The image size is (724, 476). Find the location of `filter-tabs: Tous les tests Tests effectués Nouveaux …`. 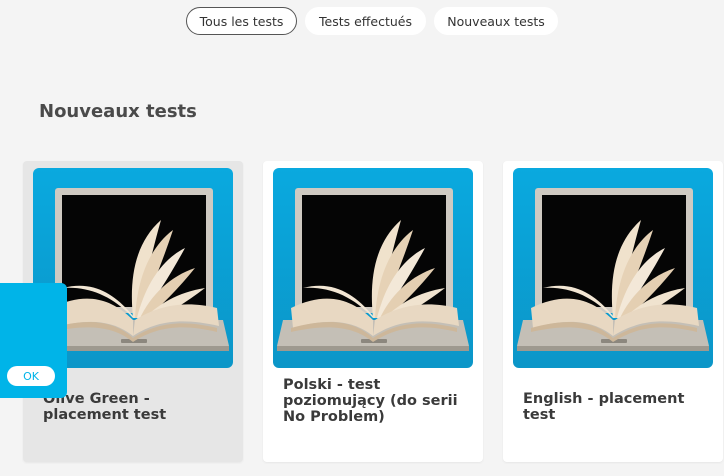

filter-tabs: Tous les tests Tests effectués Nouveaux … is located at coordinates (372, 21).